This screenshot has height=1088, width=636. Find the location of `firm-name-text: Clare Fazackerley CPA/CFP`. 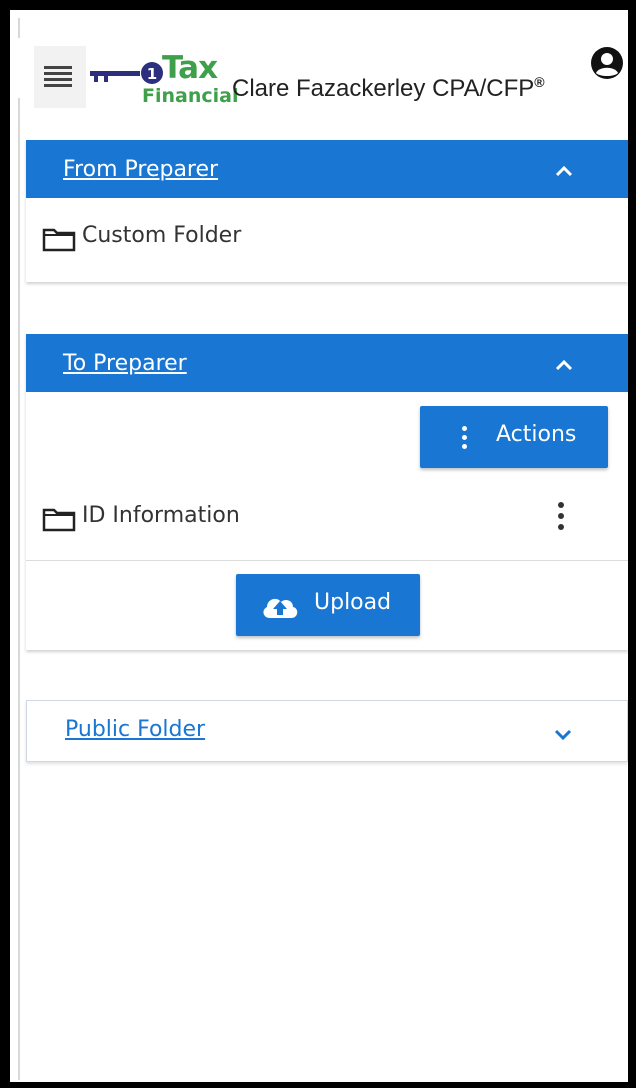

firm-name-text: Clare Fazackerley CPA/CFP is located at coordinates (383, 88).